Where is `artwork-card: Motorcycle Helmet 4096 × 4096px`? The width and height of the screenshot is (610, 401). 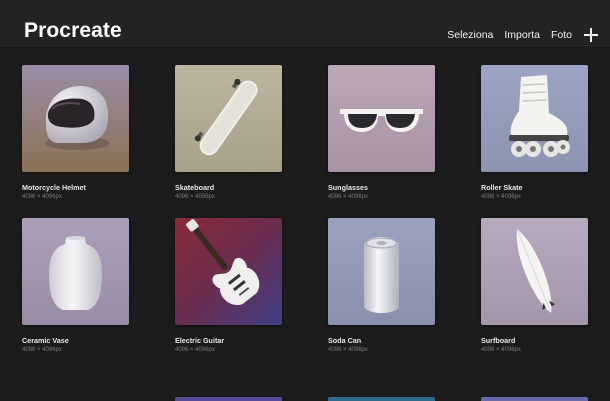
artwork-card: Motorcycle Helmet 4096 × 4096px is located at coordinates (75, 132).